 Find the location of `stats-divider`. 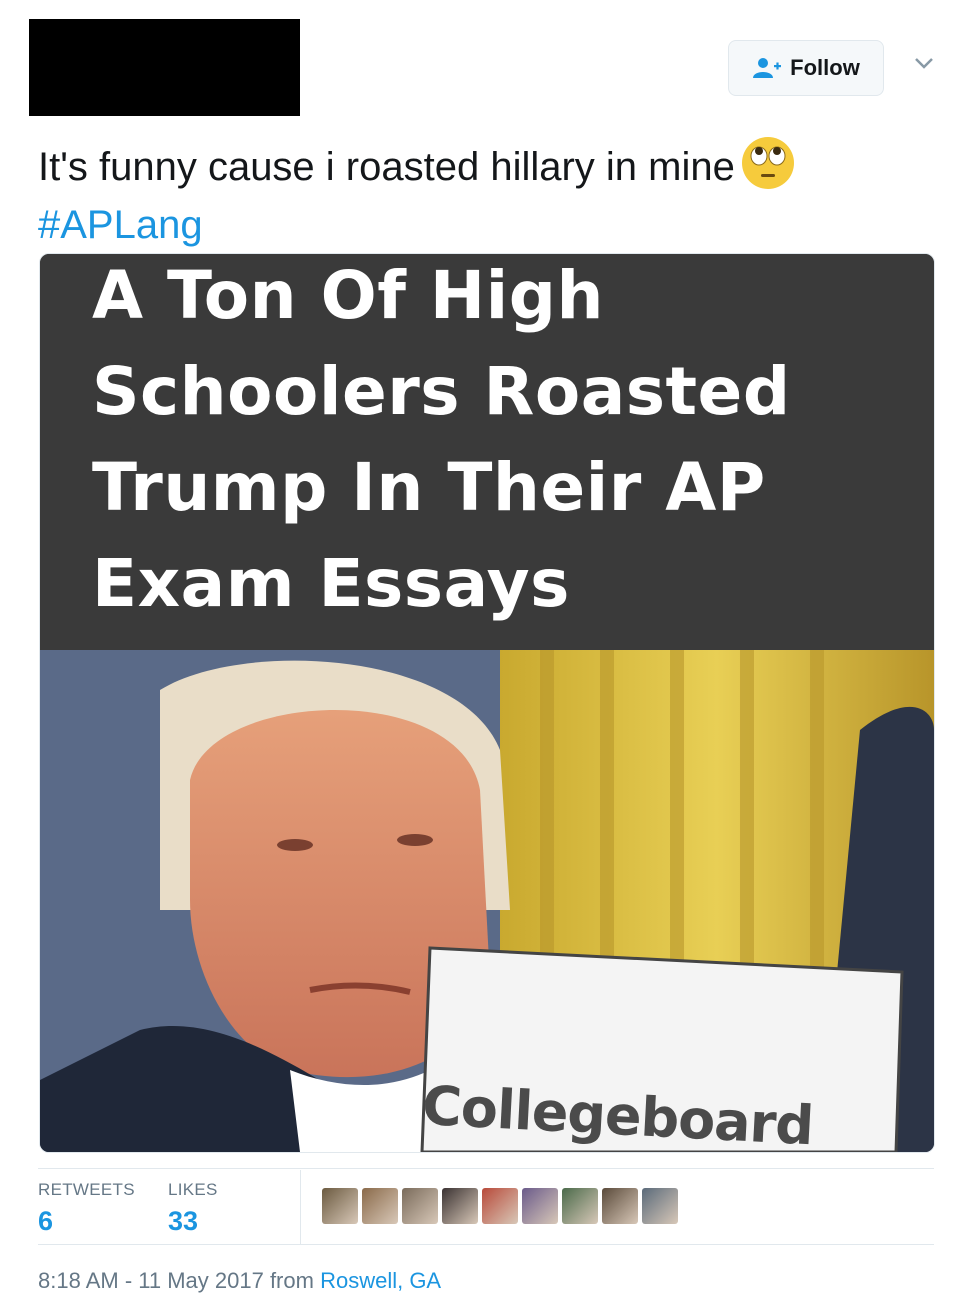

stats-divider is located at coordinates (300, 1207).